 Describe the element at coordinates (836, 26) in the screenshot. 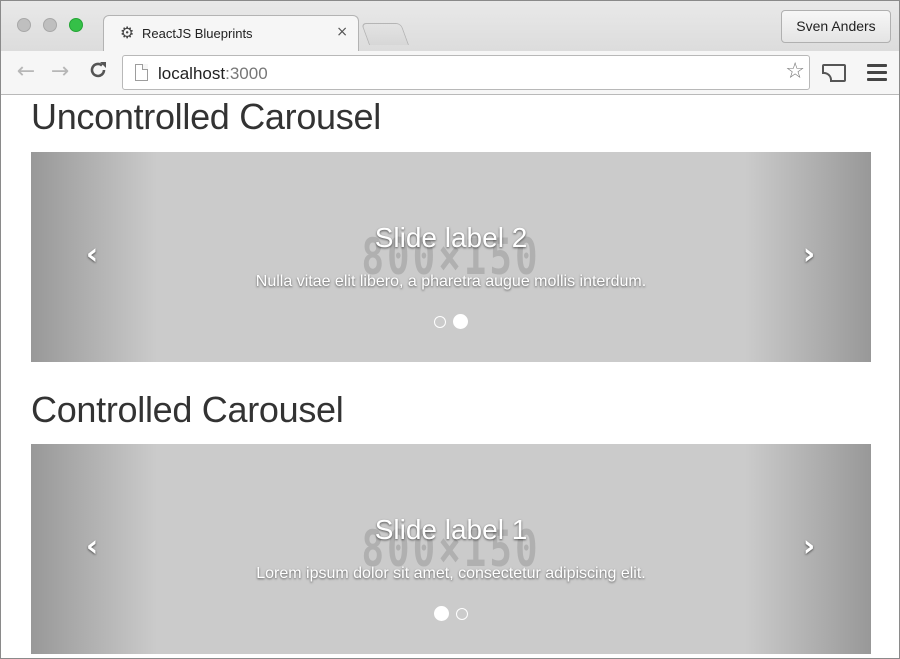

I see `profile-button: Sven Anders` at that location.